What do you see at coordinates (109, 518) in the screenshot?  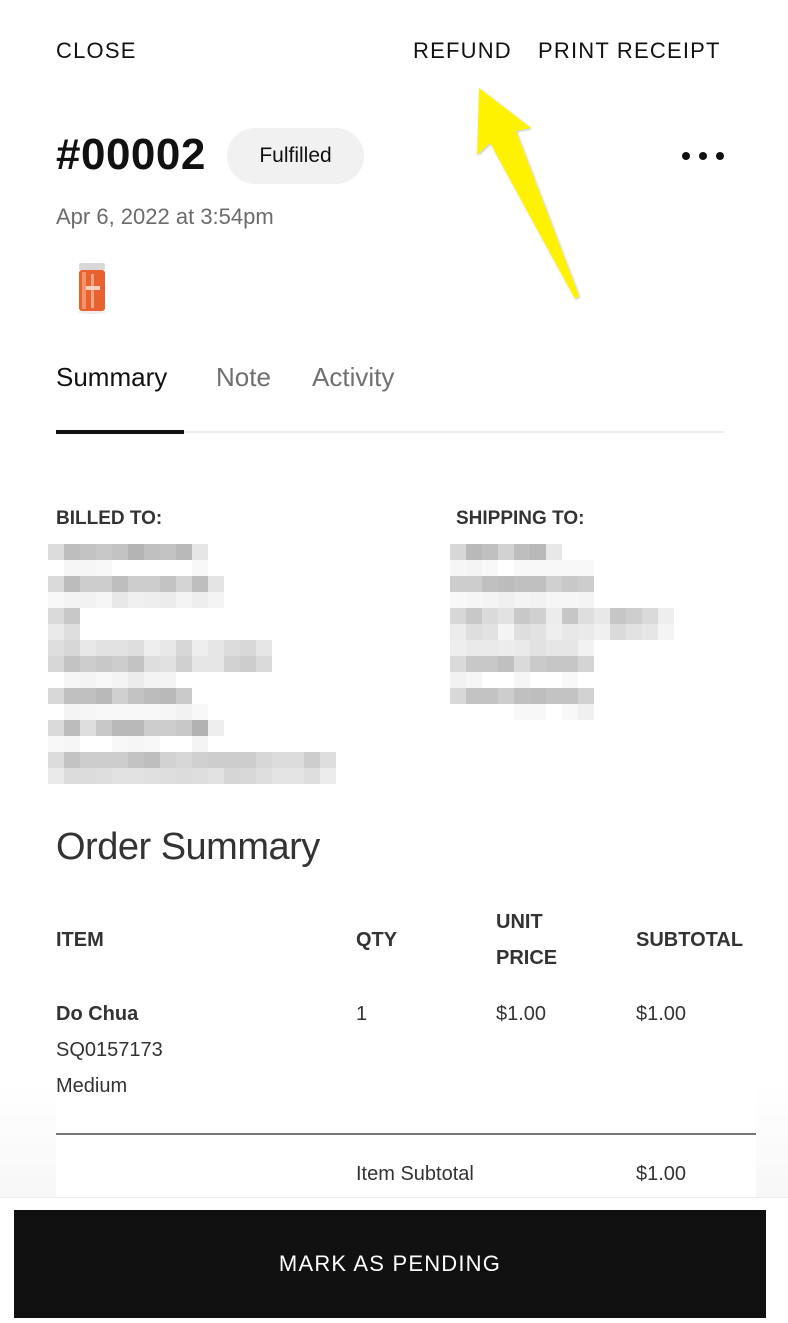 I see `billed-to-label: BILLED TO:` at bounding box center [109, 518].